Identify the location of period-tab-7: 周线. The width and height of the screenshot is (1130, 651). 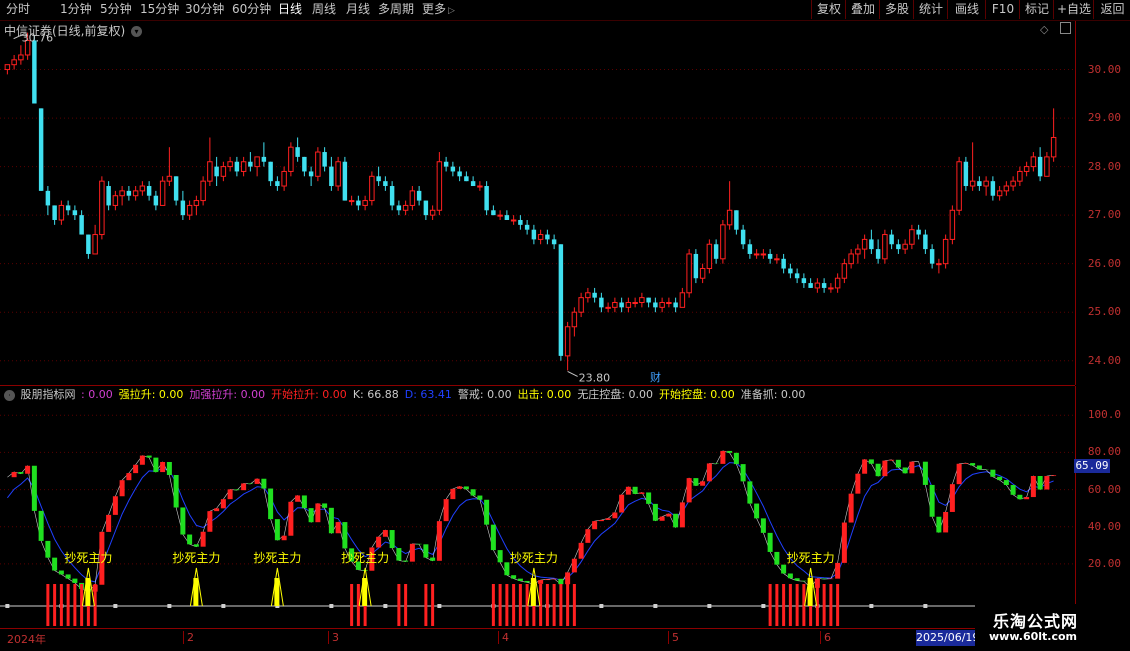
(324, 9).